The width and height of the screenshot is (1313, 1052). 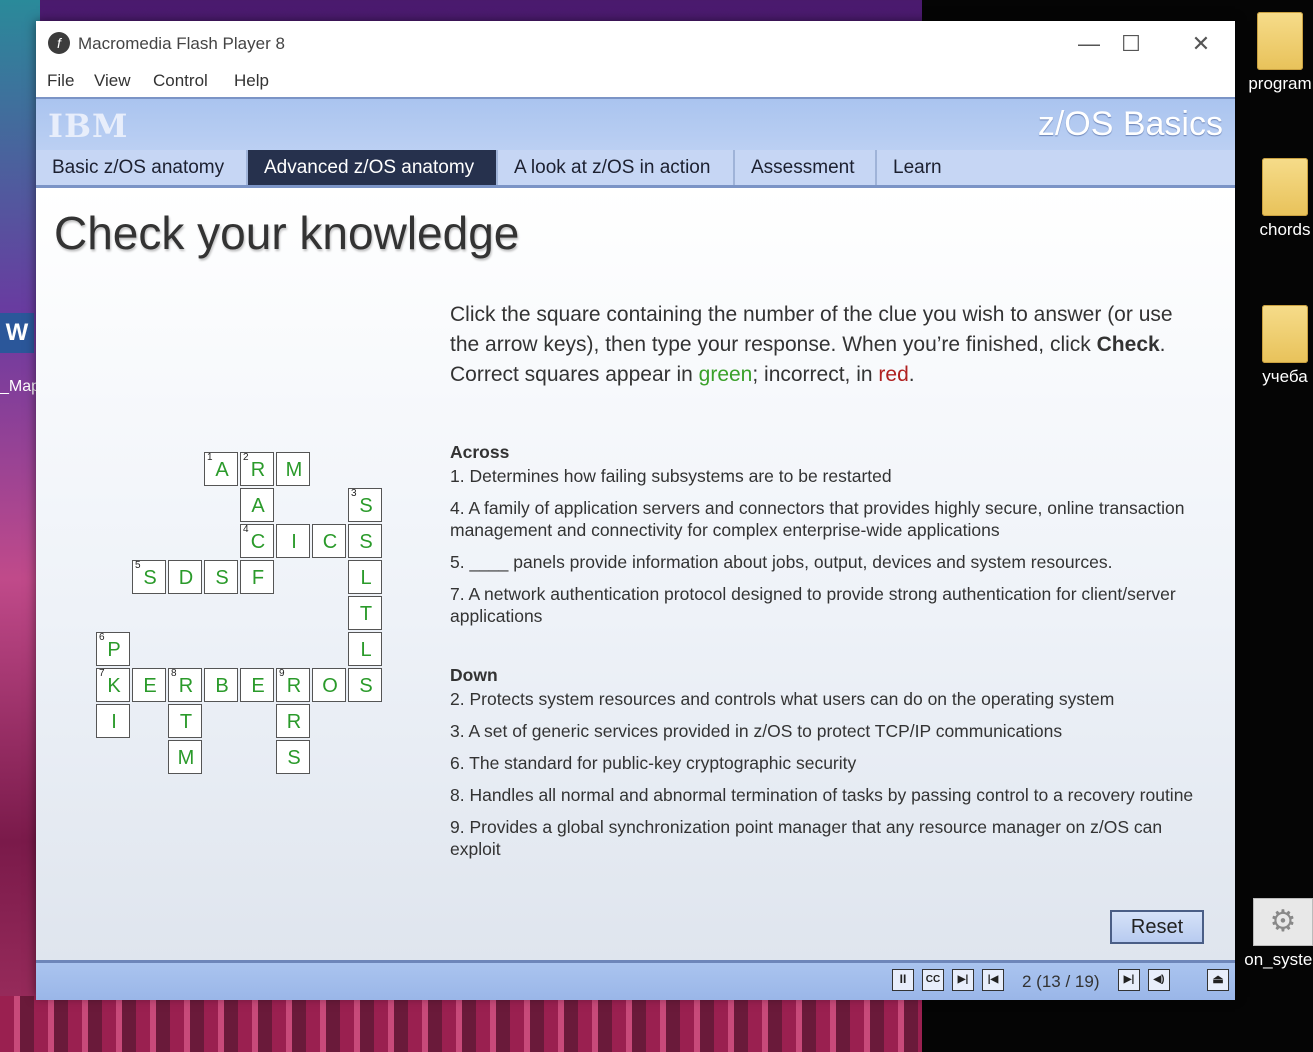 What do you see at coordinates (241, 617) in the screenshot?
I see `crossword-grid: 1A2RMA3S4CICS5SDSFLT6PL7KE8RBE9ROSITRMS` at bounding box center [241, 617].